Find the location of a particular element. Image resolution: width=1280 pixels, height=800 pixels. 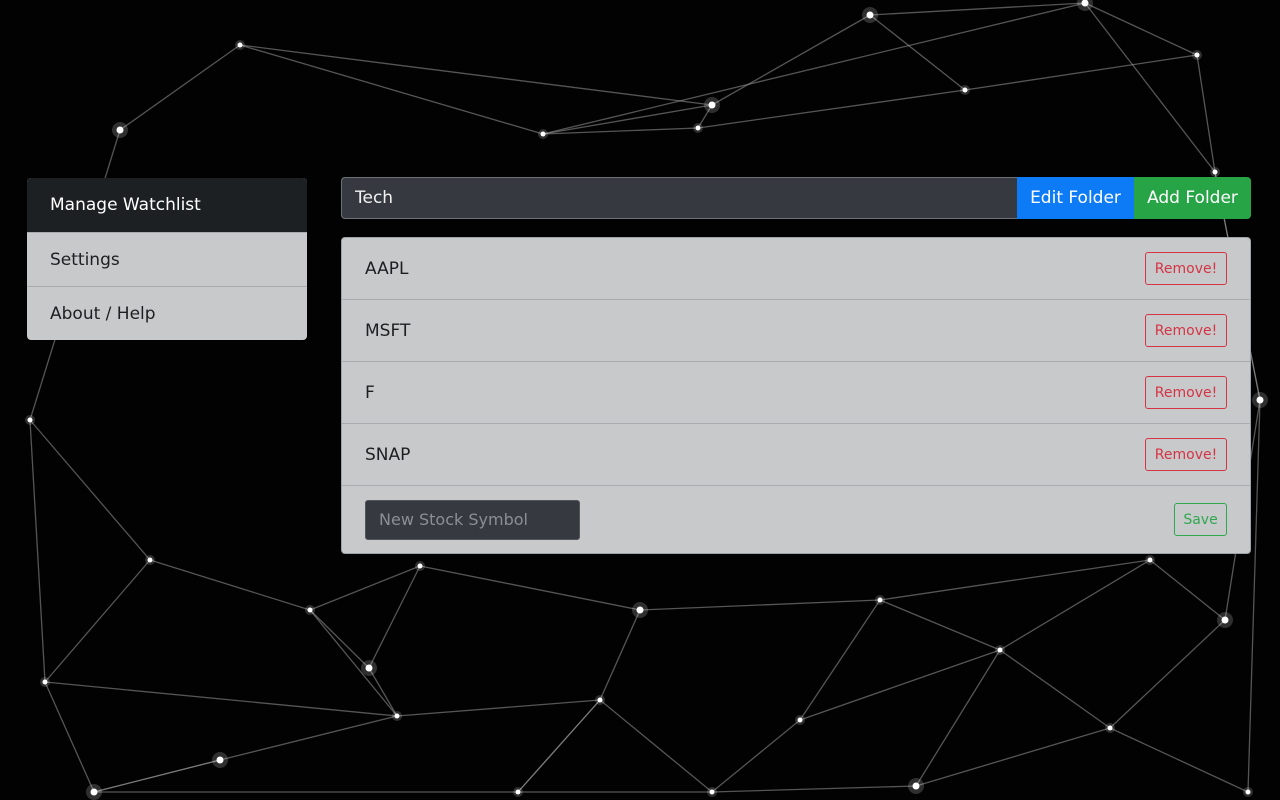

sidebar-item-about-help: About / Help is located at coordinates (167, 313).